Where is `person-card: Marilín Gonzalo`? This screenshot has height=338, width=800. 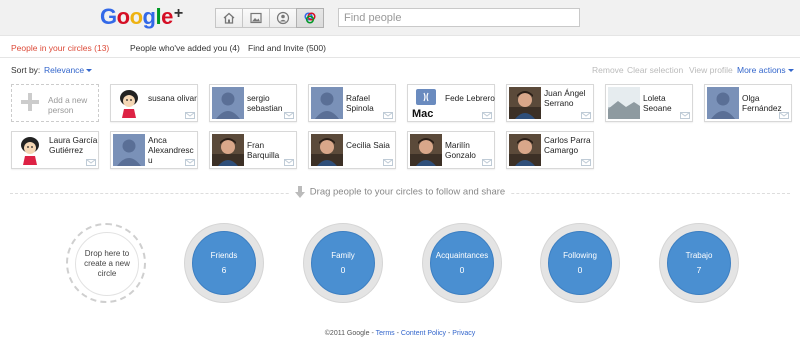
person-card: Marilín Gonzalo is located at coordinates (451, 150).